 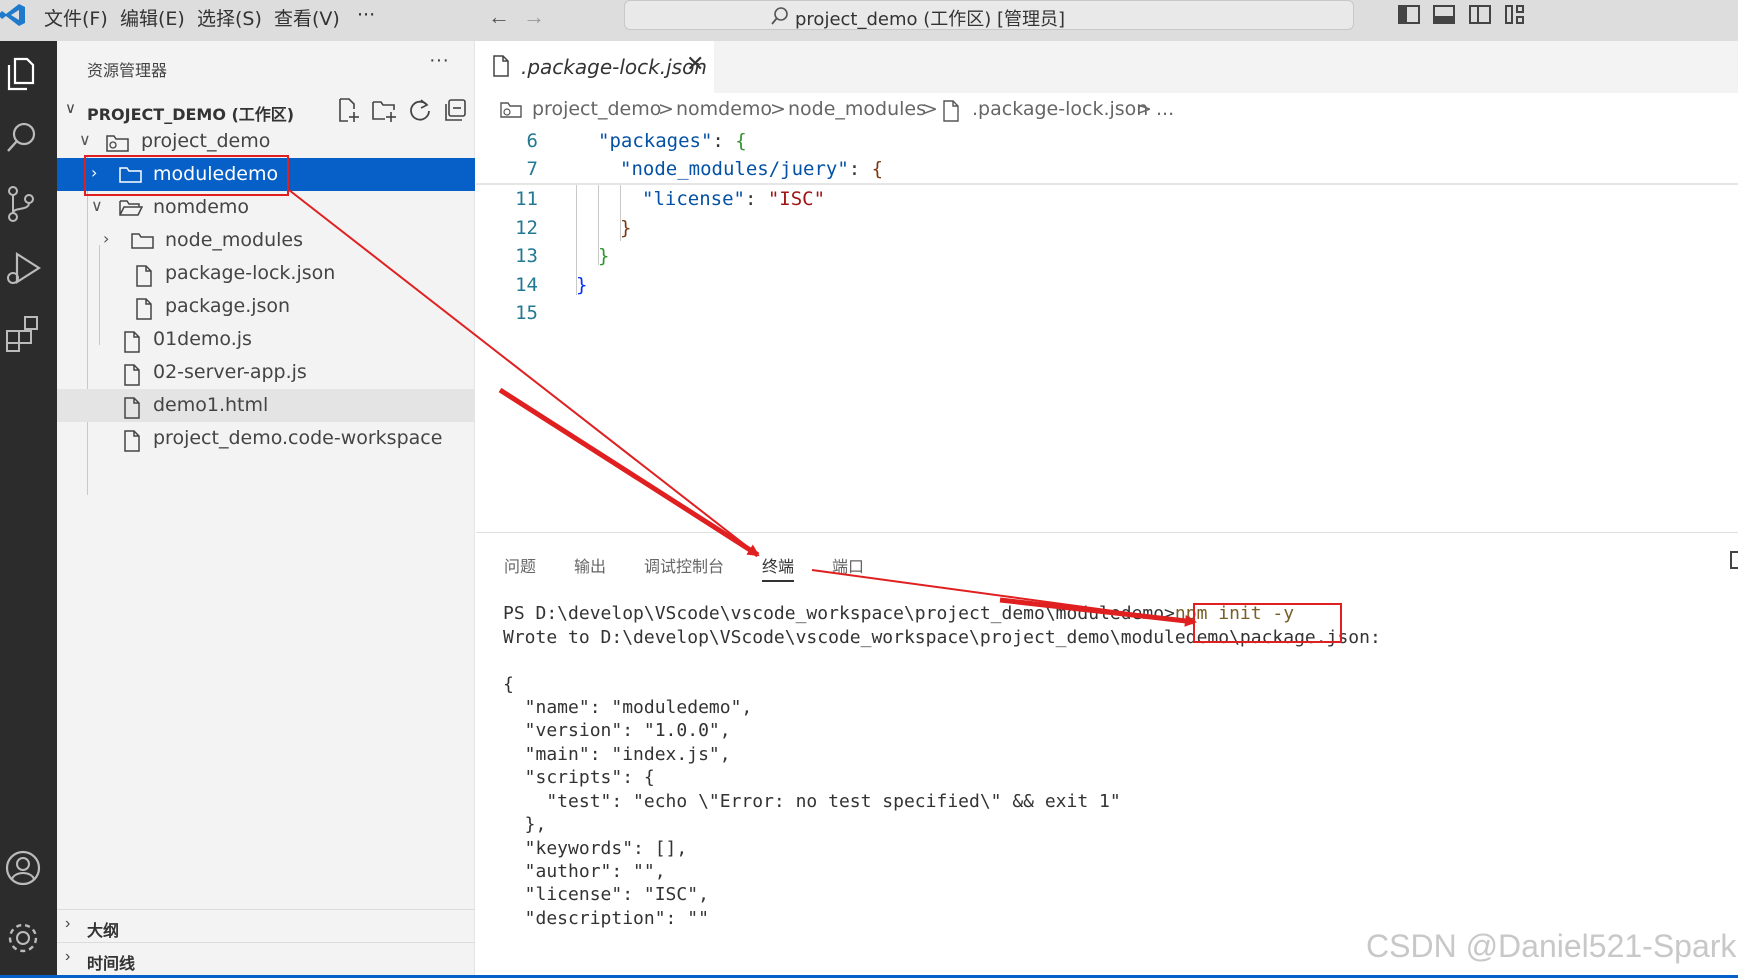 What do you see at coordinates (523, 372) in the screenshot?
I see `annotation-arrow-thin` at bounding box center [523, 372].